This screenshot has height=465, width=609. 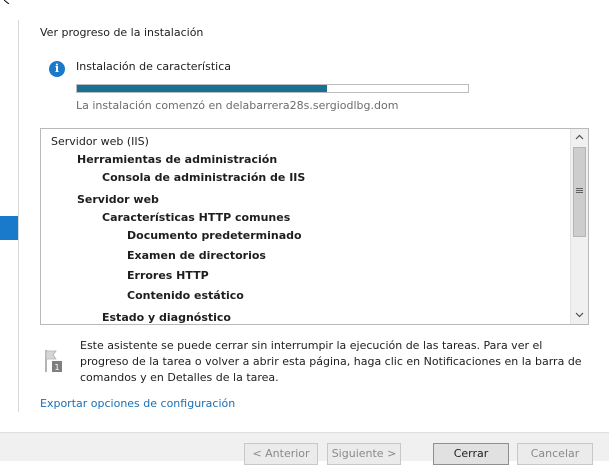 What do you see at coordinates (7, 2) in the screenshot?
I see `cursor-fragment-icon` at bounding box center [7, 2].